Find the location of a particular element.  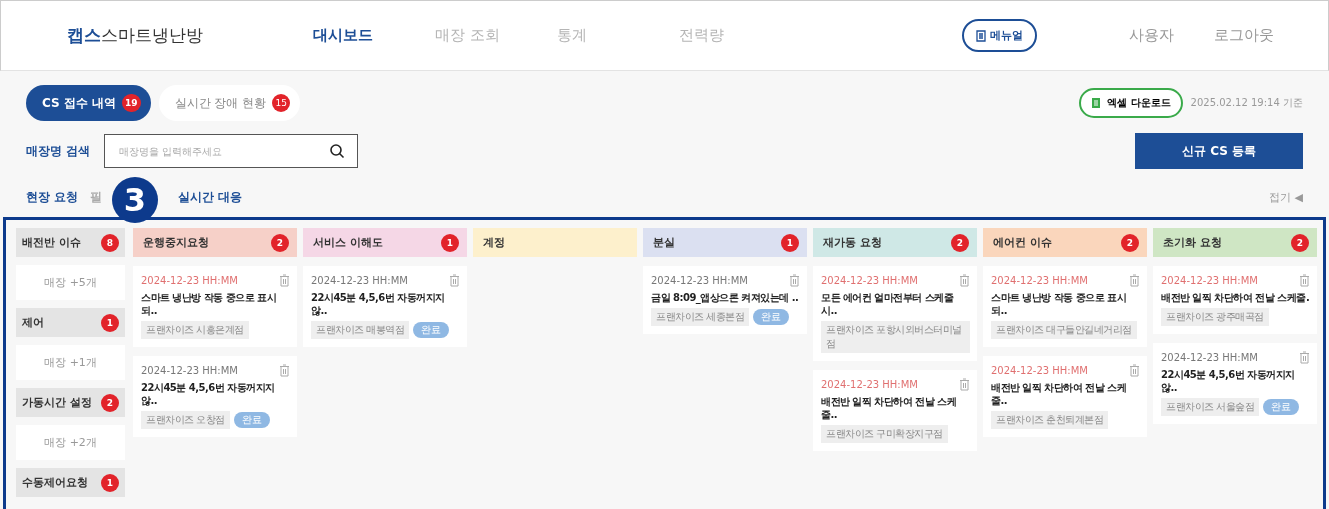

column-title: 에어컨 이슈 is located at coordinates (1022, 242).